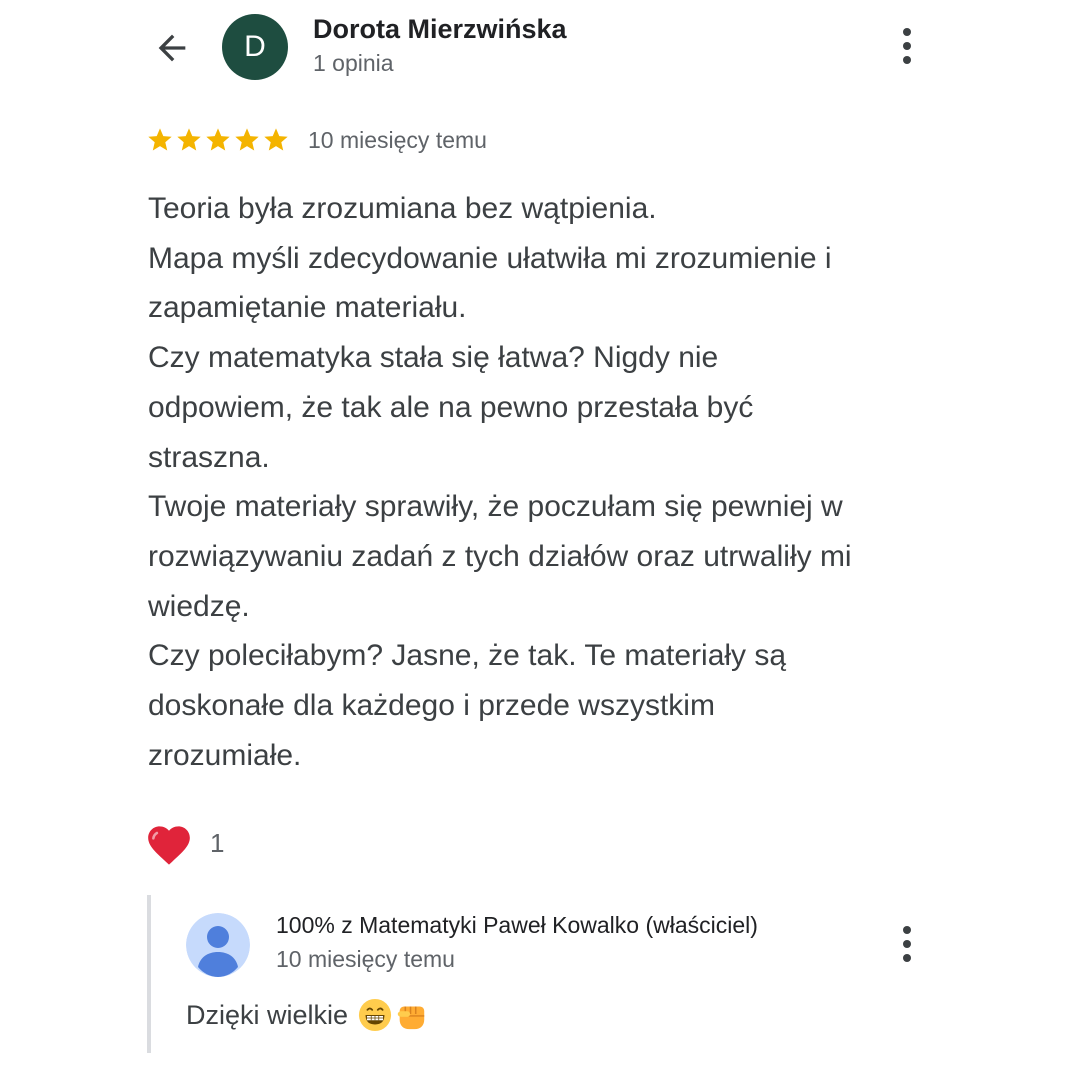 The width and height of the screenshot is (1080, 1080). I want to click on person-avatar-icon, so click(218, 945).